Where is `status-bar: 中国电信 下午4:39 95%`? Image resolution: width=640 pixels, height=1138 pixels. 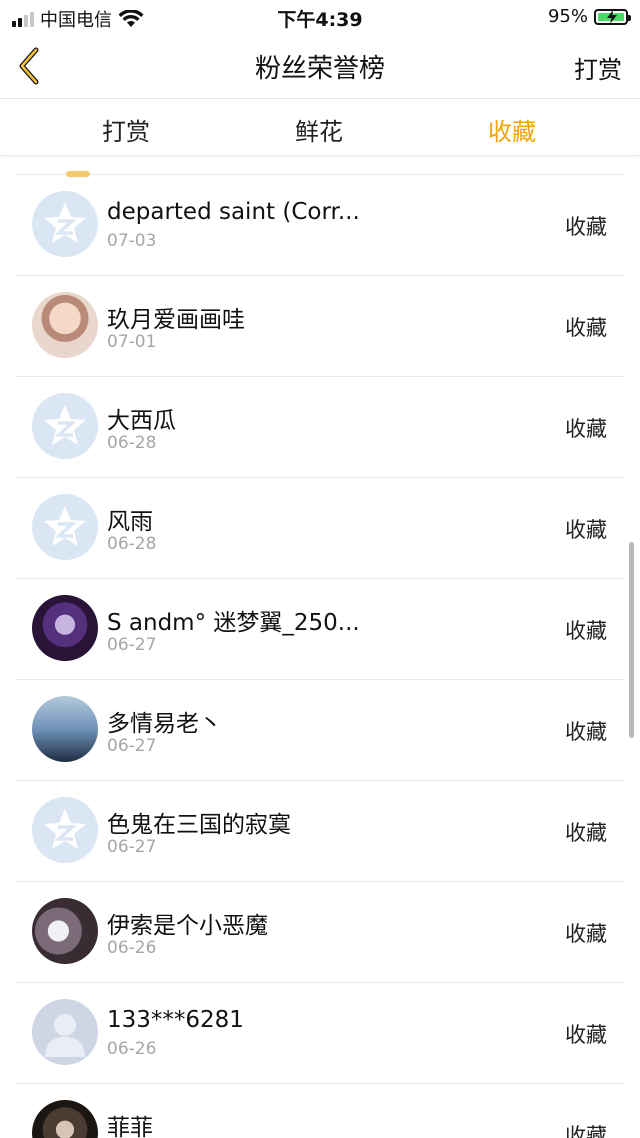
status-bar: 中国电信 下午4:39 95% is located at coordinates (320, 17).